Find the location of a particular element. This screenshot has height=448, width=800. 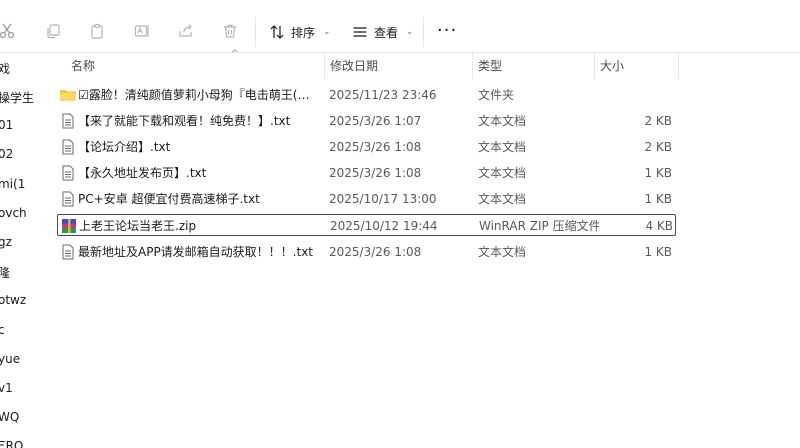

file-name: 【论坛介绍】.txt is located at coordinates (124, 147).